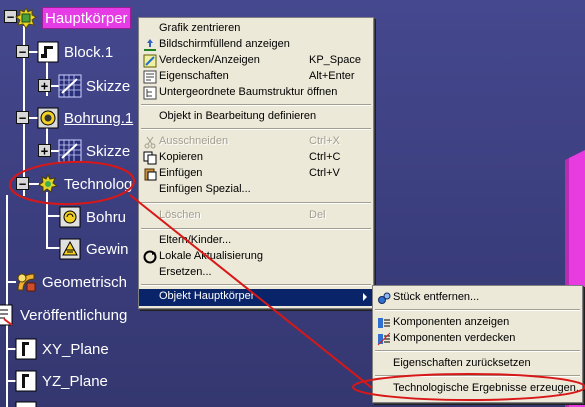 This screenshot has width=585, height=407. Describe the element at coordinates (150, 142) in the screenshot. I see `cut-icon` at that location.